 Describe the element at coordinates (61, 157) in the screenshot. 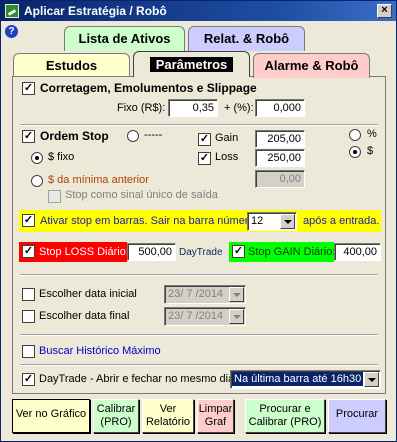

I see `stop-fixed-label: $ fixo` at that location.